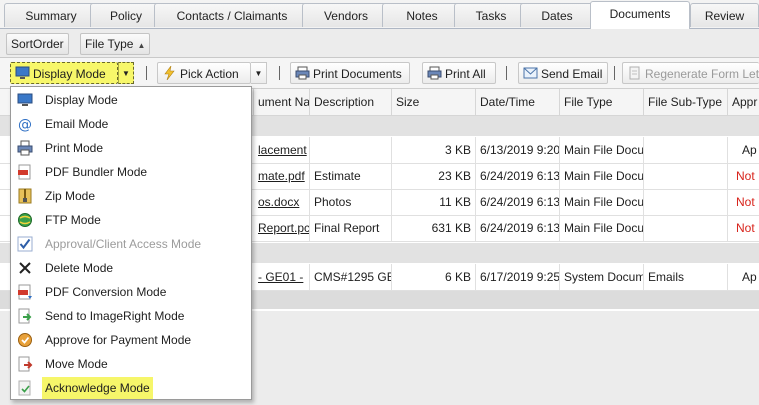 The image size is (759, 405). I want to click on column-header-date-time: Date/Time, so click(518, 102).